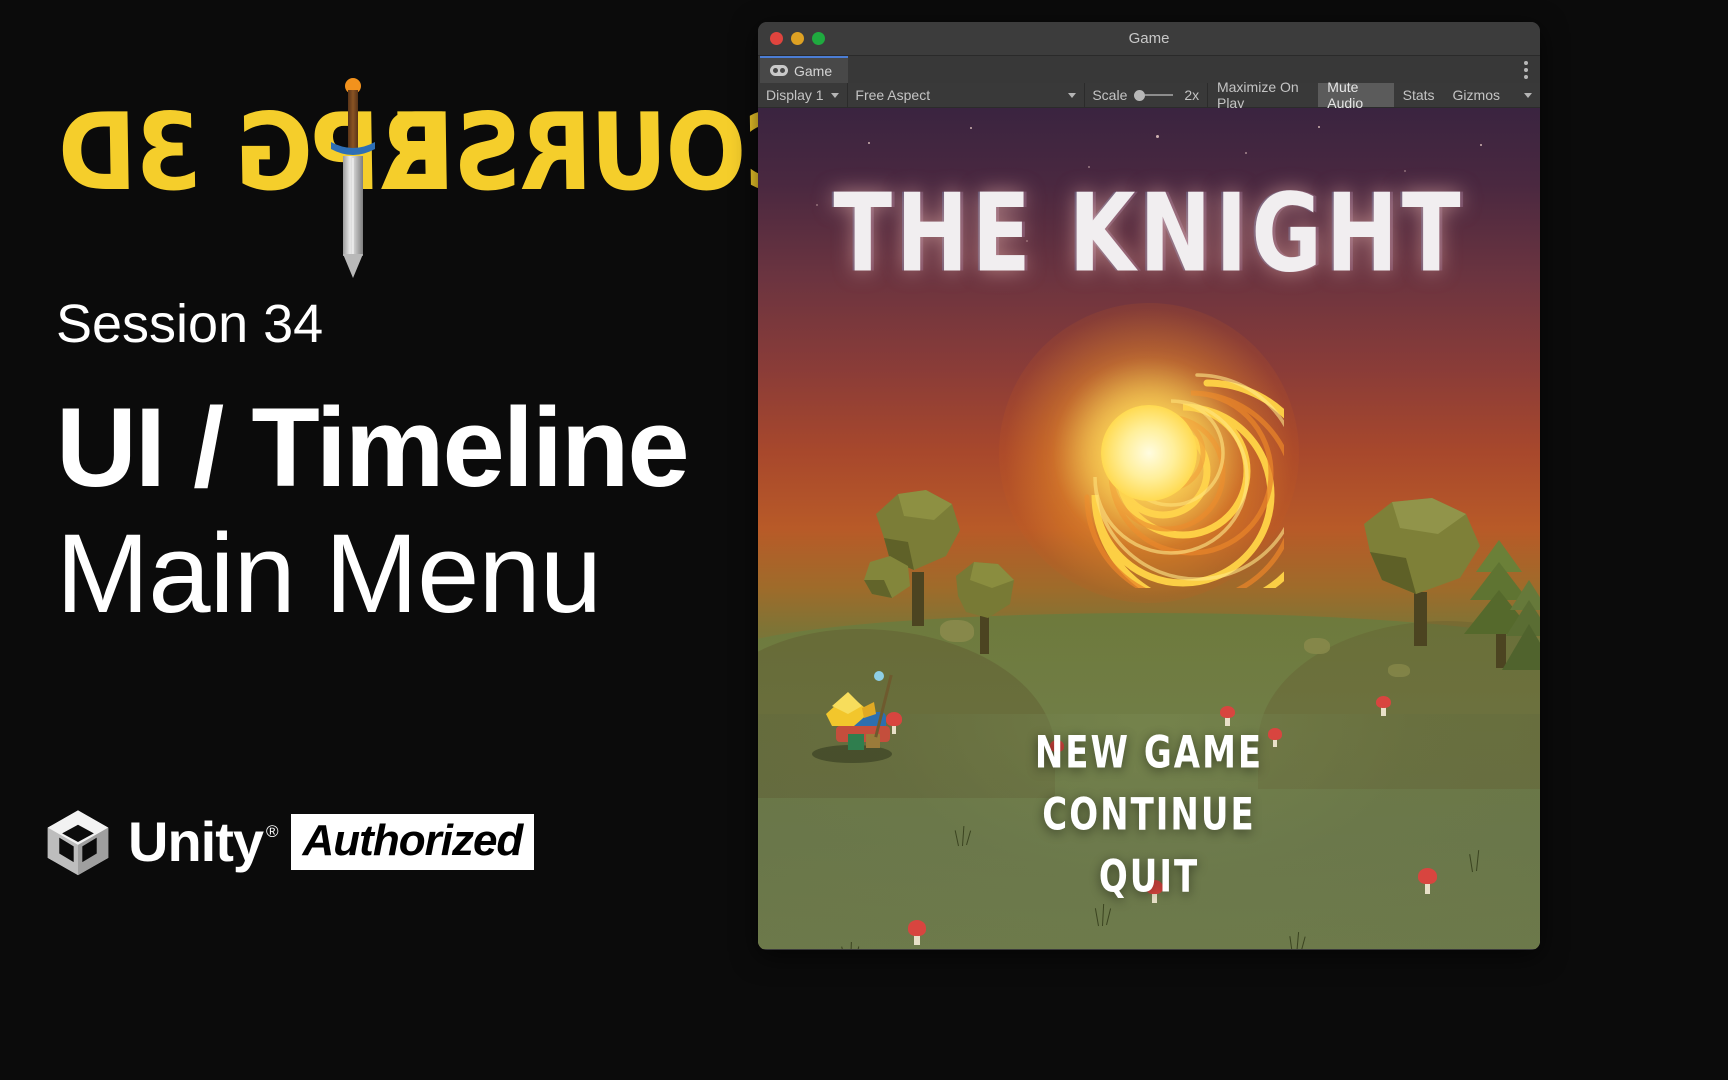 The image size is (1728, 1080). I want to click on mute-audio-toggle: Mute Audio, so click(1356, 95).